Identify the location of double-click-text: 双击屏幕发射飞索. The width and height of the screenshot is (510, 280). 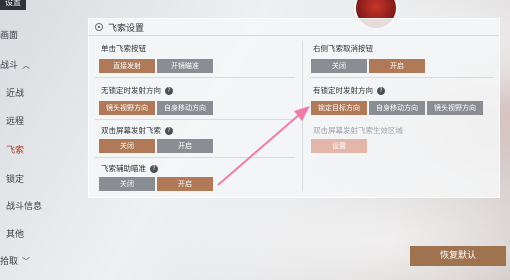
(131, 130).